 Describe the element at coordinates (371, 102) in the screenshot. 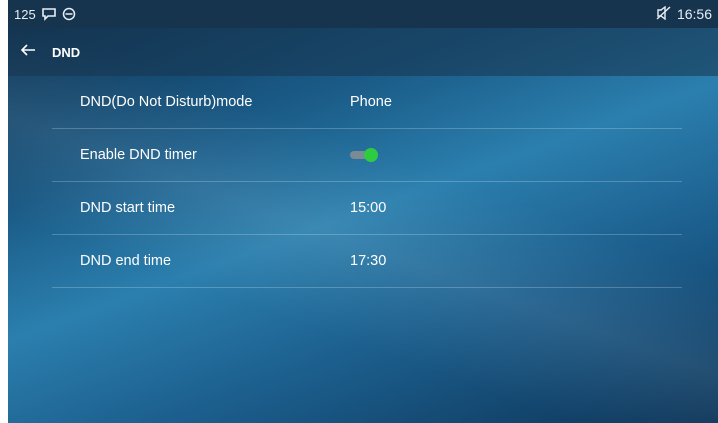

I see `dnd-mode-value: Phone` at that location.